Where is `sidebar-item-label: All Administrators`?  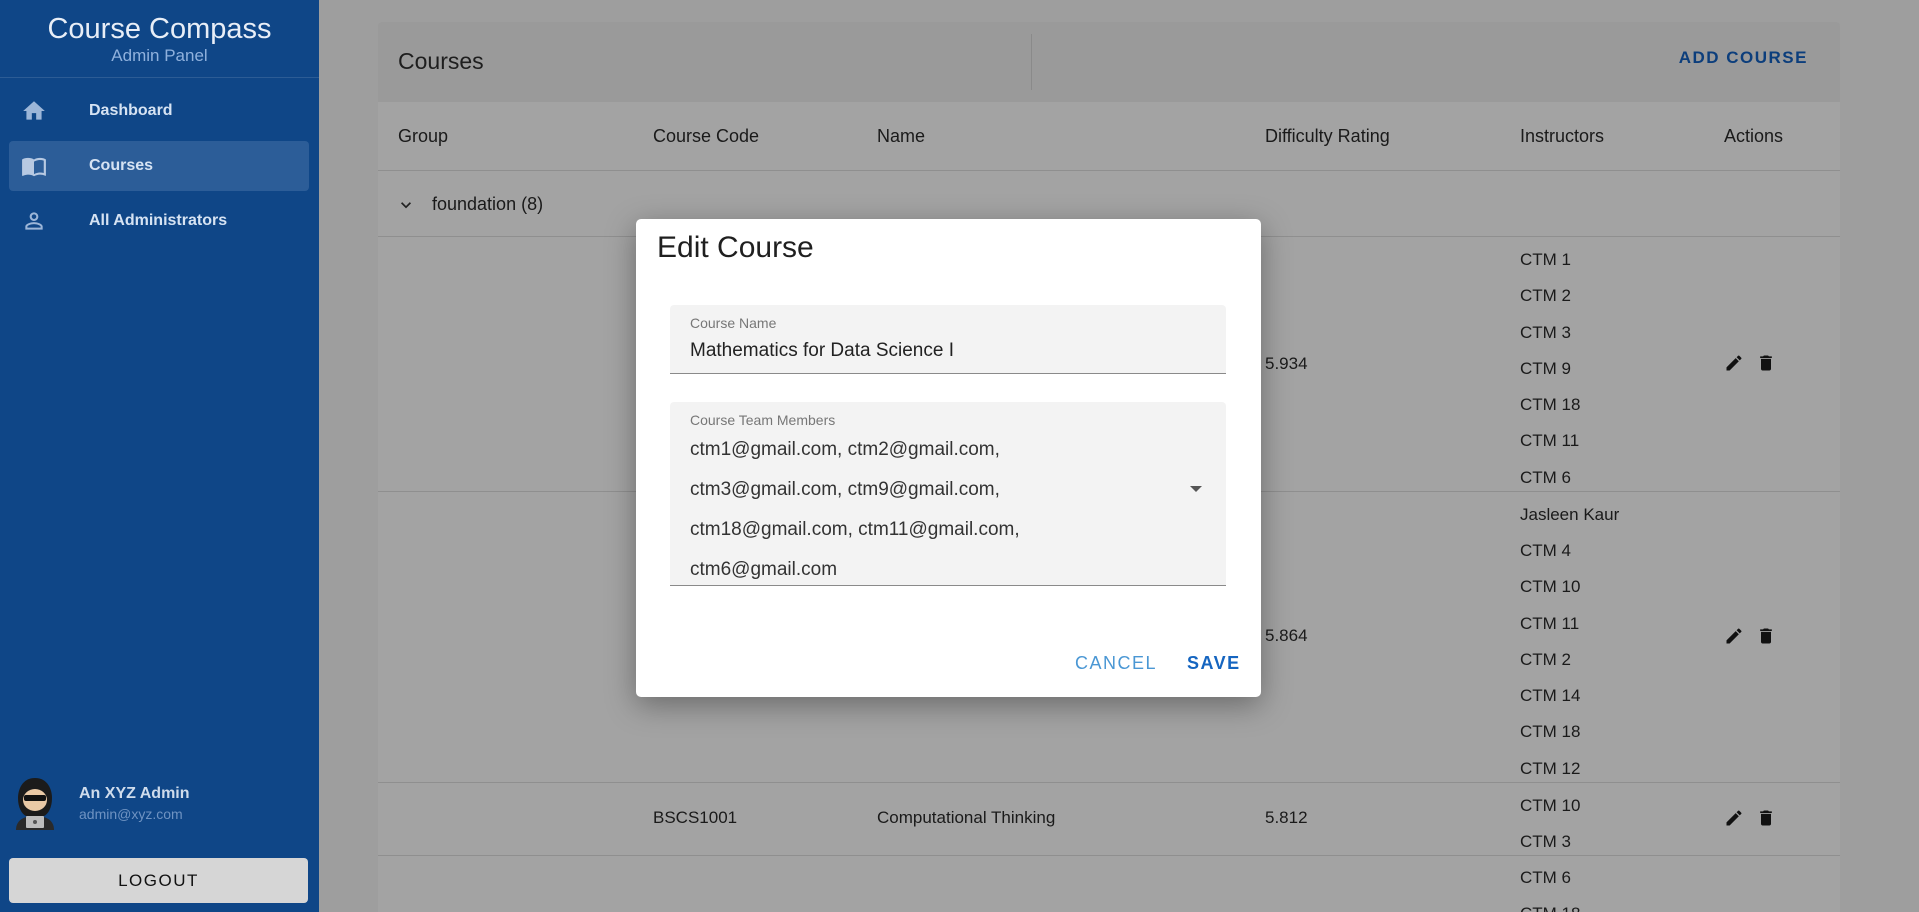
sidebar-item-label: All Administrators is located at coordinates (158, 220).